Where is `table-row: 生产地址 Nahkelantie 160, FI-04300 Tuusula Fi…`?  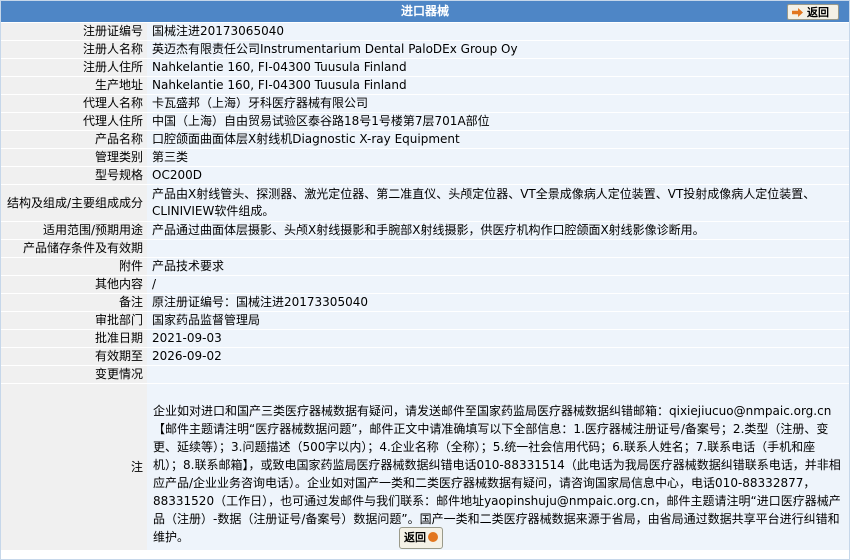
table-row: 生产地址 Nahkelantie 160, FI-04300 Tuusula Fi… is located at coordinates (425, 86).